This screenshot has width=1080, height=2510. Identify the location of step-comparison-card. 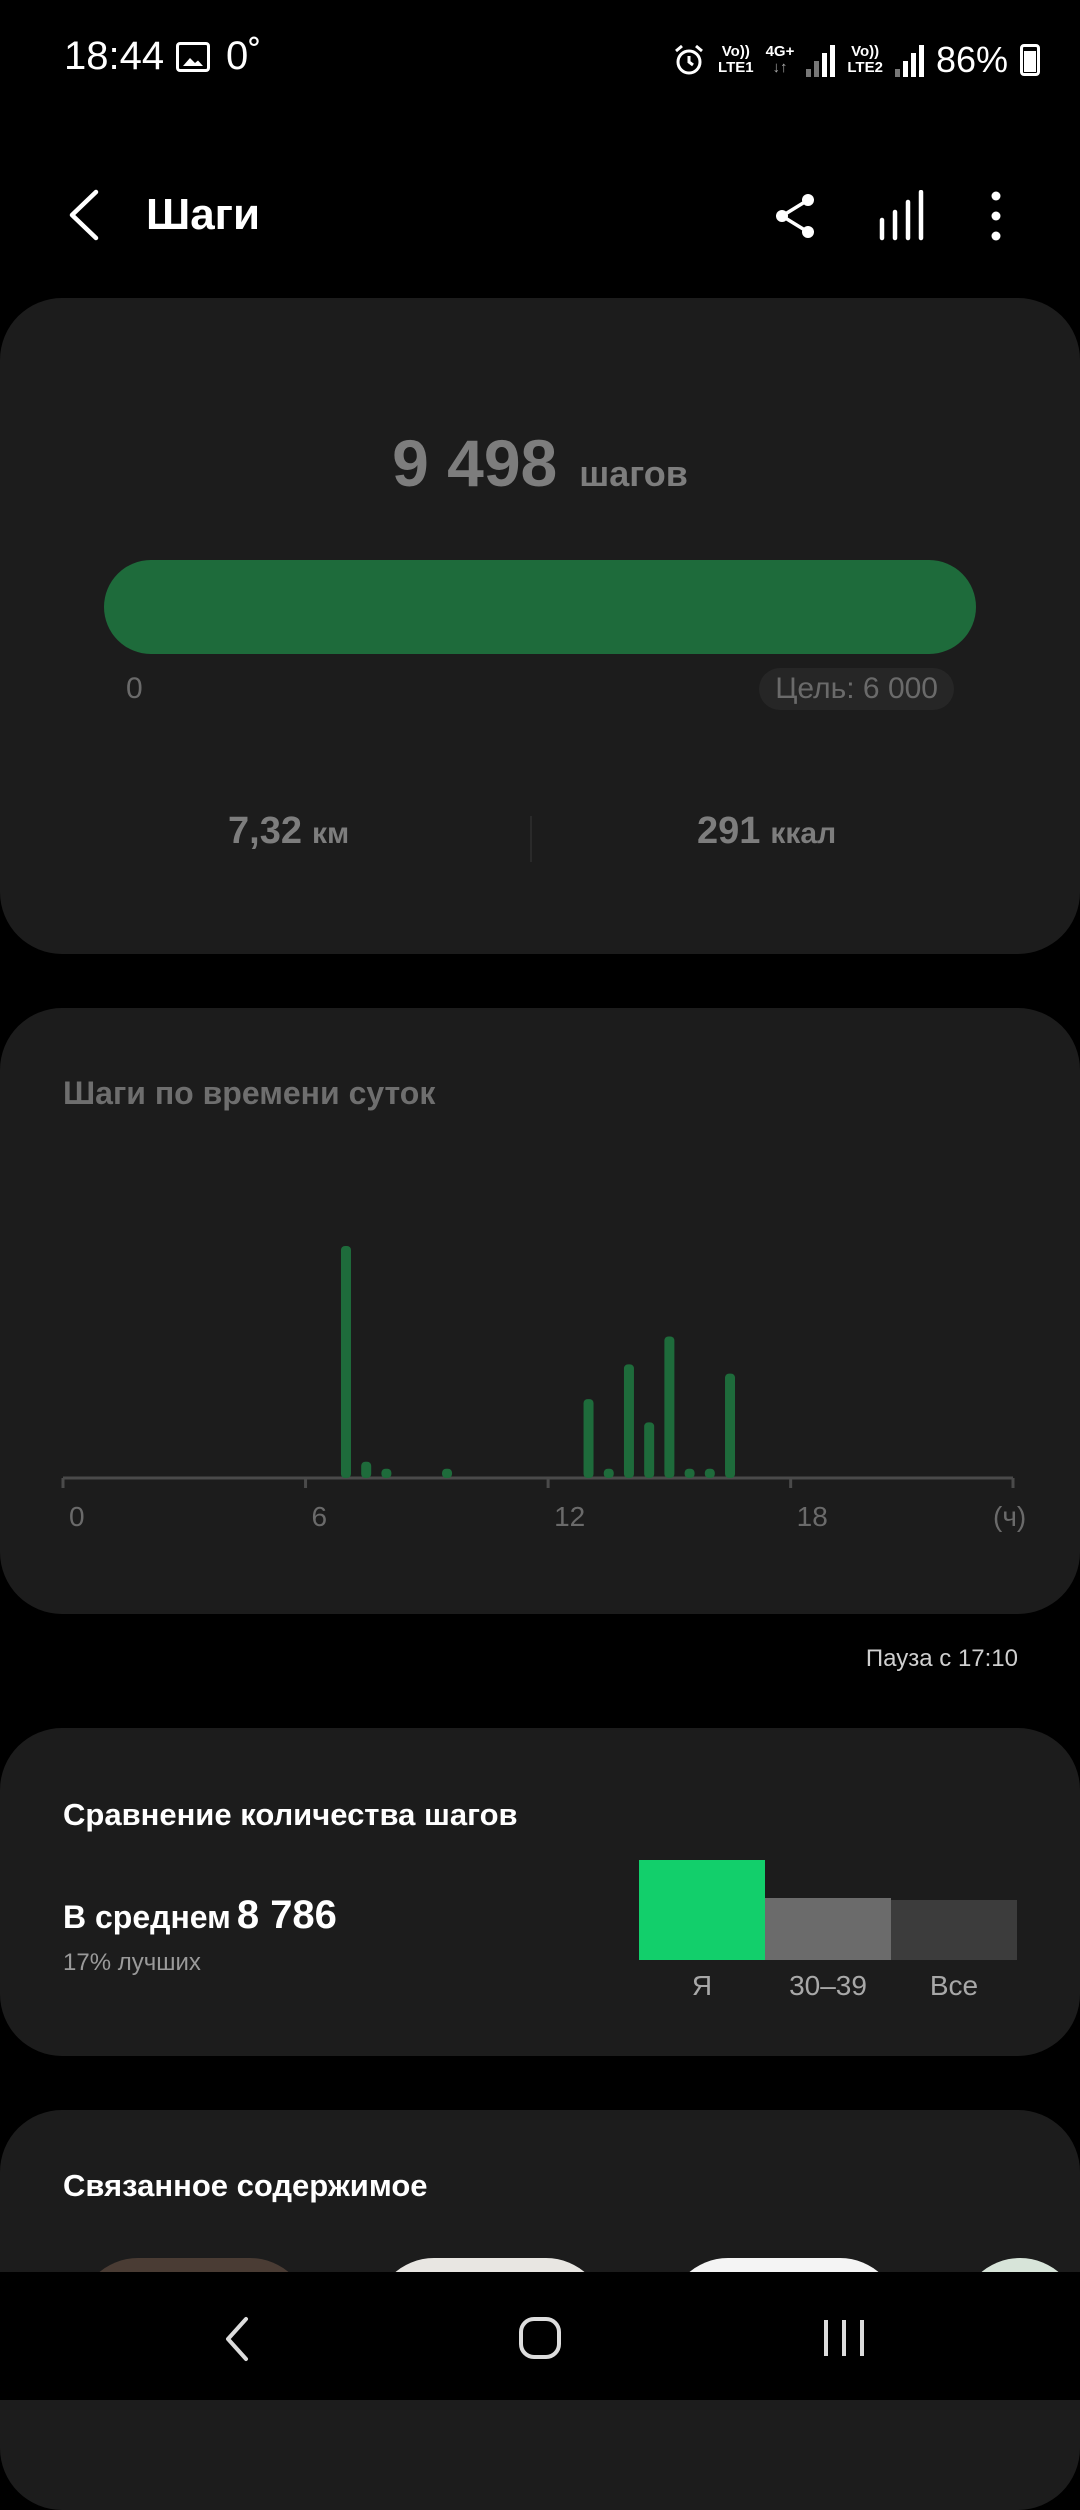
(540, 1892).